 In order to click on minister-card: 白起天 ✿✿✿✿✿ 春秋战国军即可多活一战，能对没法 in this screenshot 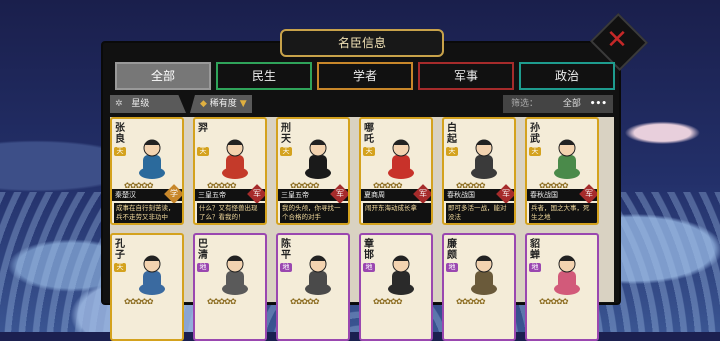, I will do `click(479, 171)`.